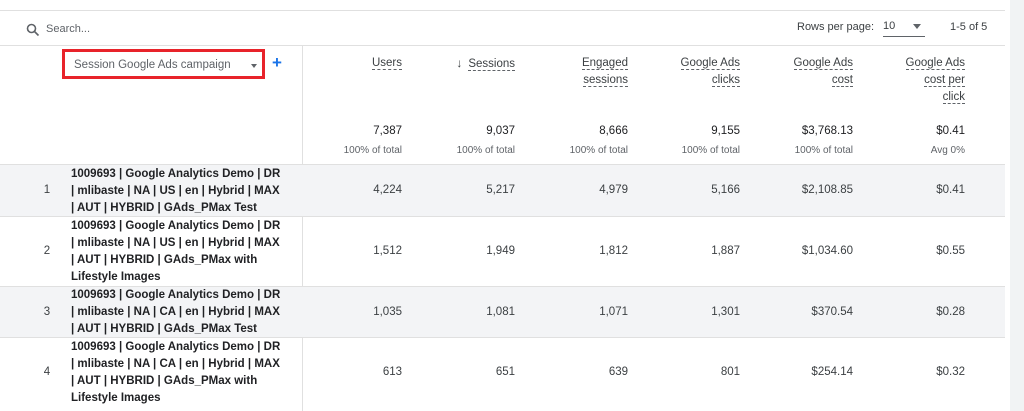  What do you see at coordinates (505, 372) in the screenshot?
I see `cell-sessions: 651` at bounding box center [505, 372].